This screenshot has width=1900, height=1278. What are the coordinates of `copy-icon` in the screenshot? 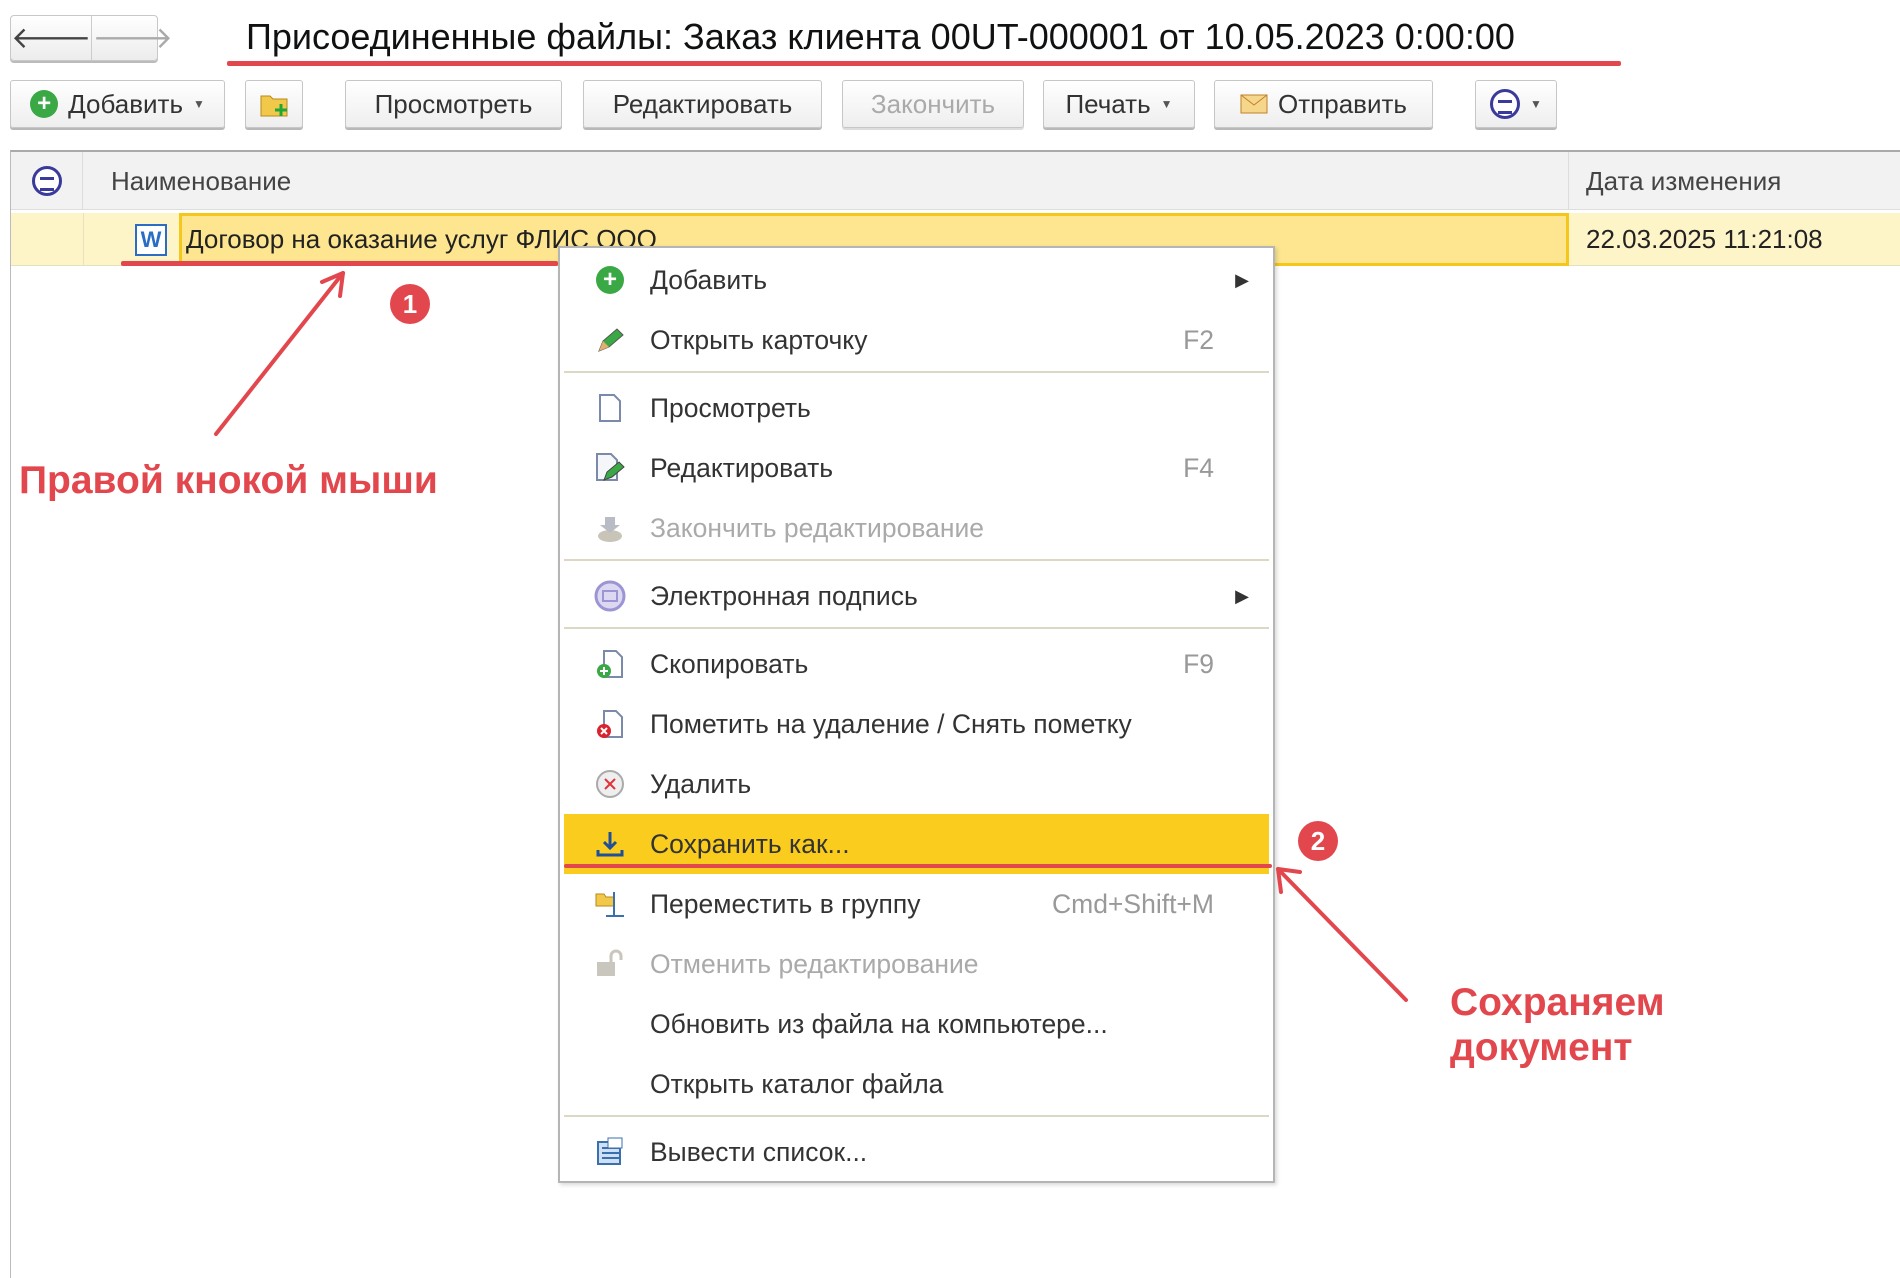 It's located at (610, 664).